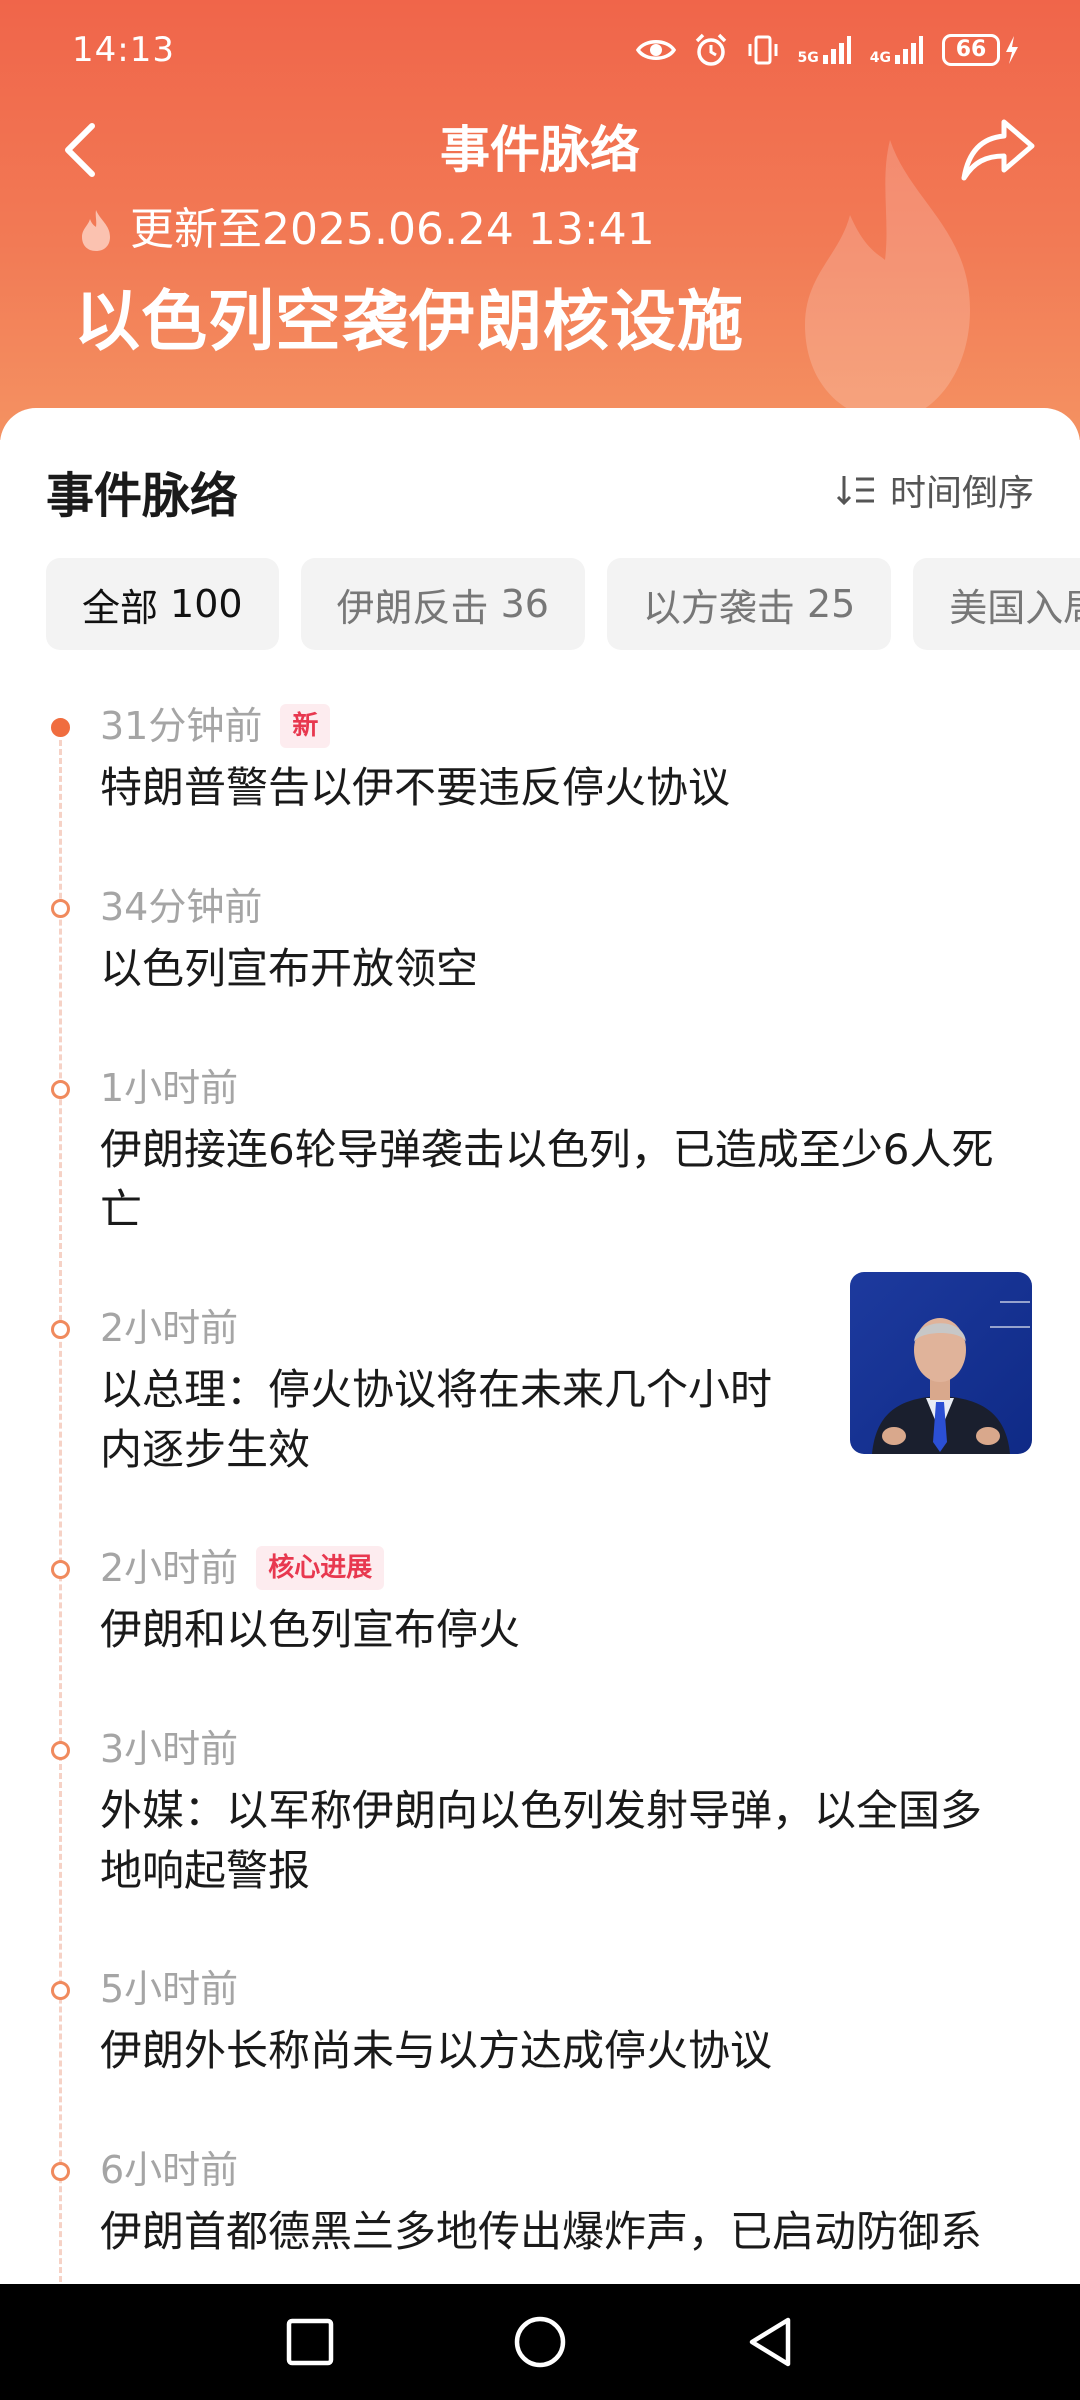 Image resolution: width=1080 pixels, height=2400 pixels. What do you see at coordinates (718, 607) in the screenshot?
I see `chip-label: 以方袭击` at bounding box center [718, 607].